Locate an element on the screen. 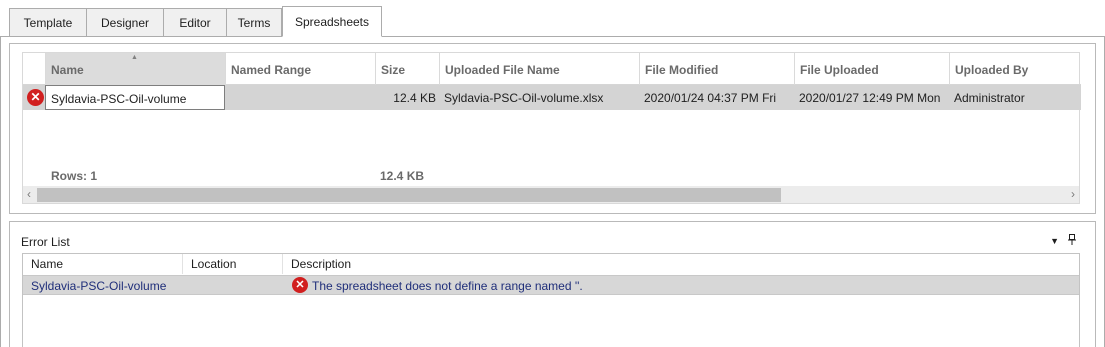 The image size is (1105, 347). scroll-left-icon: ‹ is located at coordinates (29, 194).